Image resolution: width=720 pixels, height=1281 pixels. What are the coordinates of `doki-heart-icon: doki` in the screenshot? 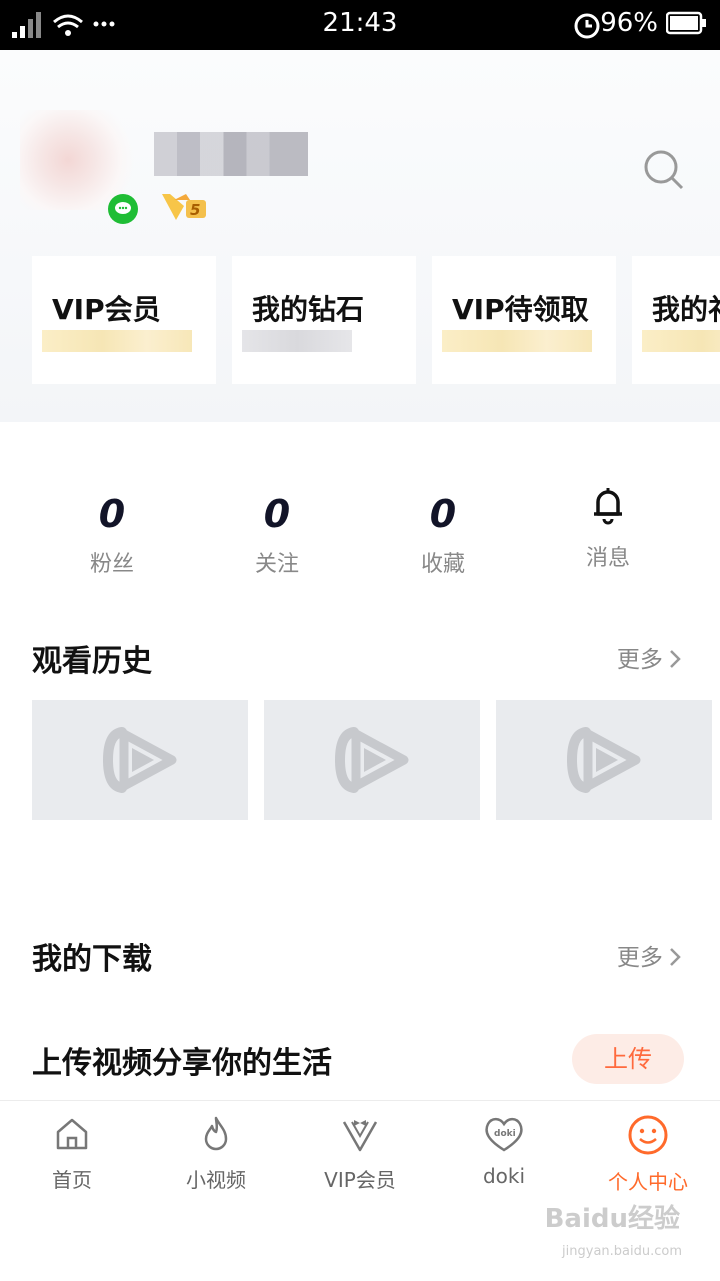 It's located at (504, 1136).